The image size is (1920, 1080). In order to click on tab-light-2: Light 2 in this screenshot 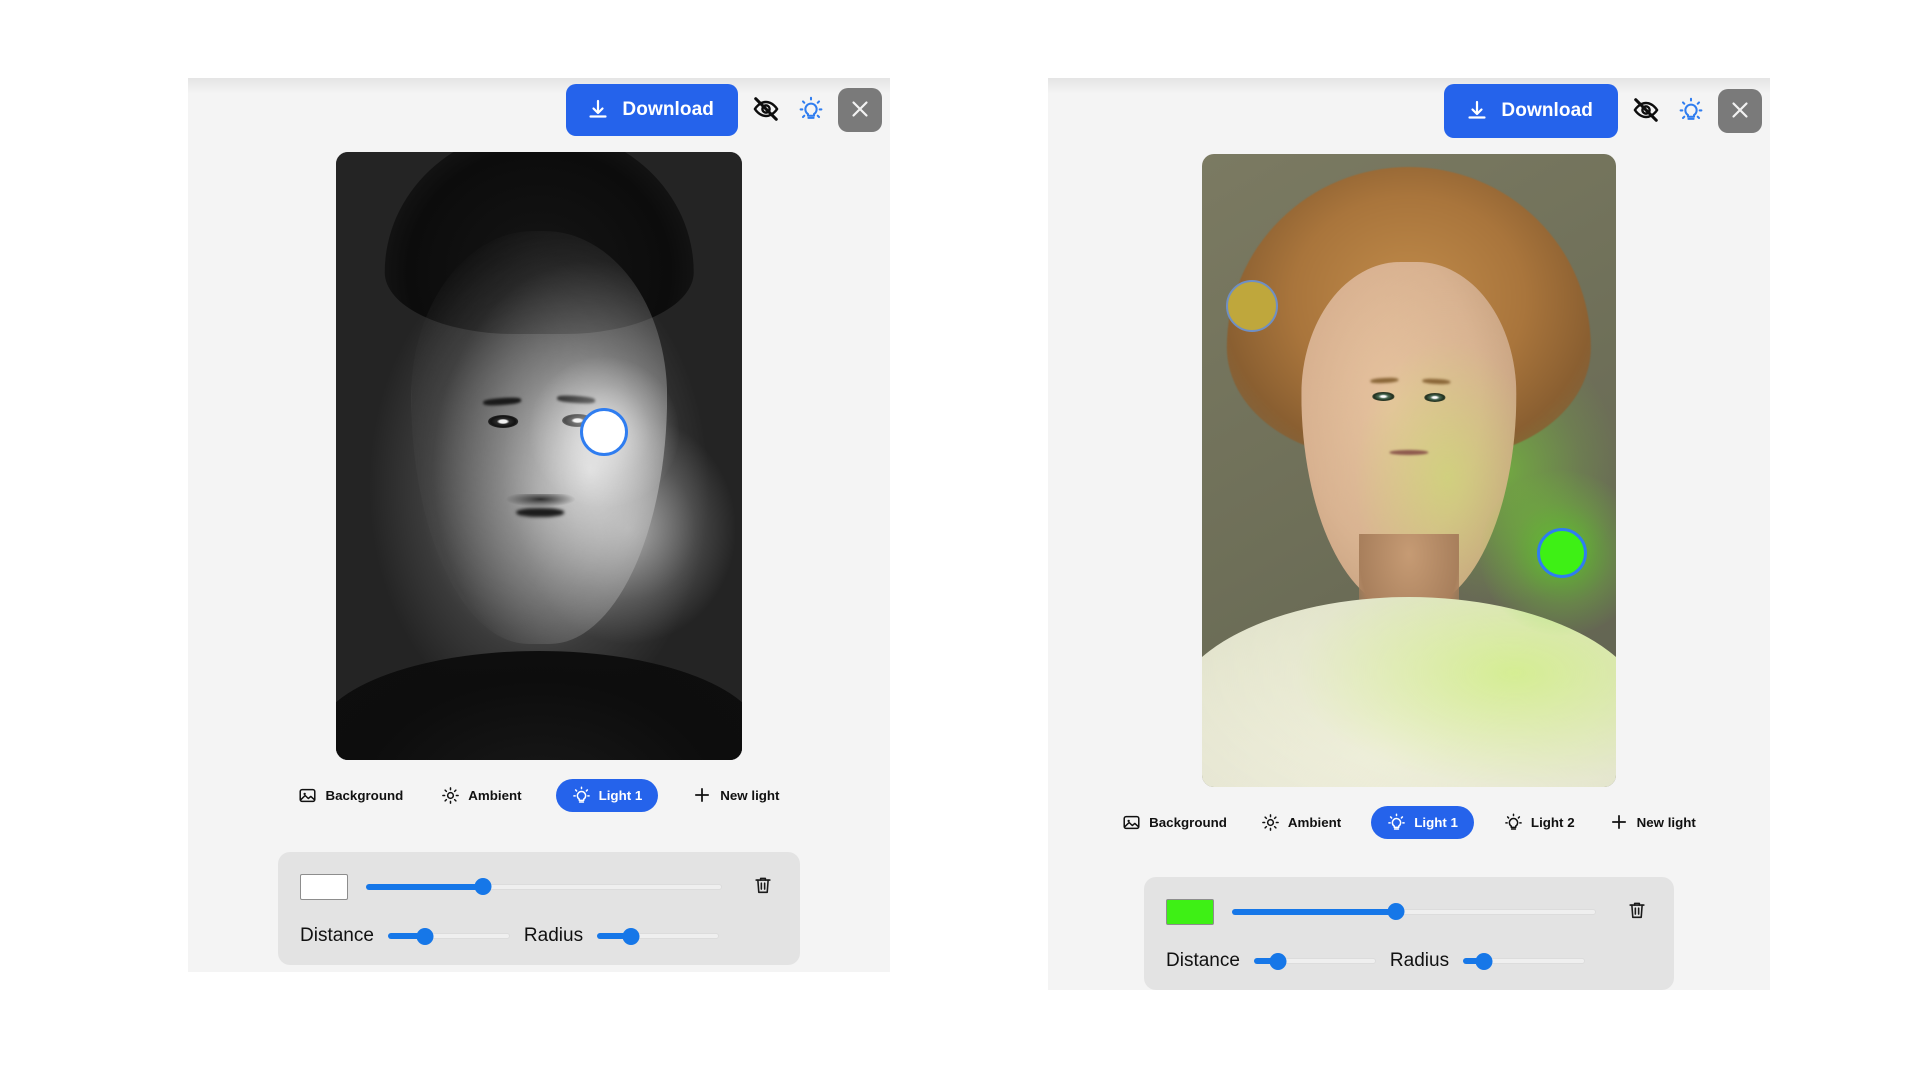, I will do `click(1539, 822)`.